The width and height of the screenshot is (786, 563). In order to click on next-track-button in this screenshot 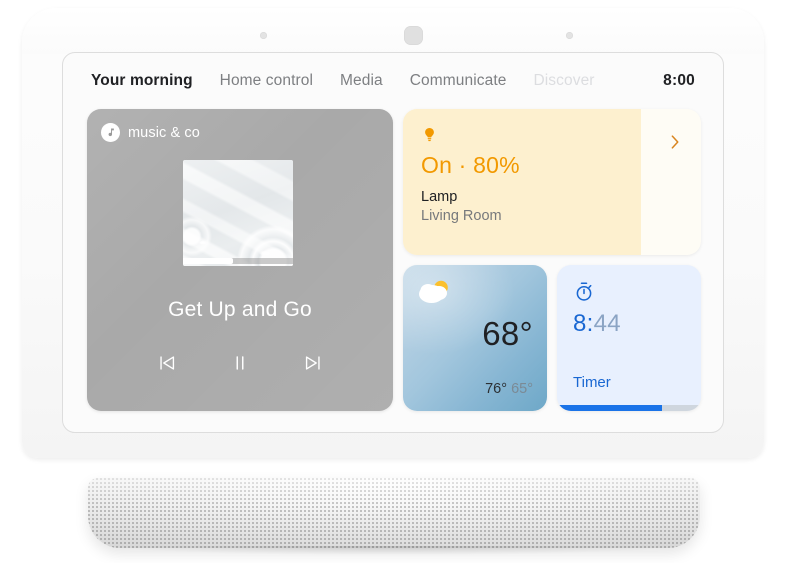, I will do `click(313, 363)`.